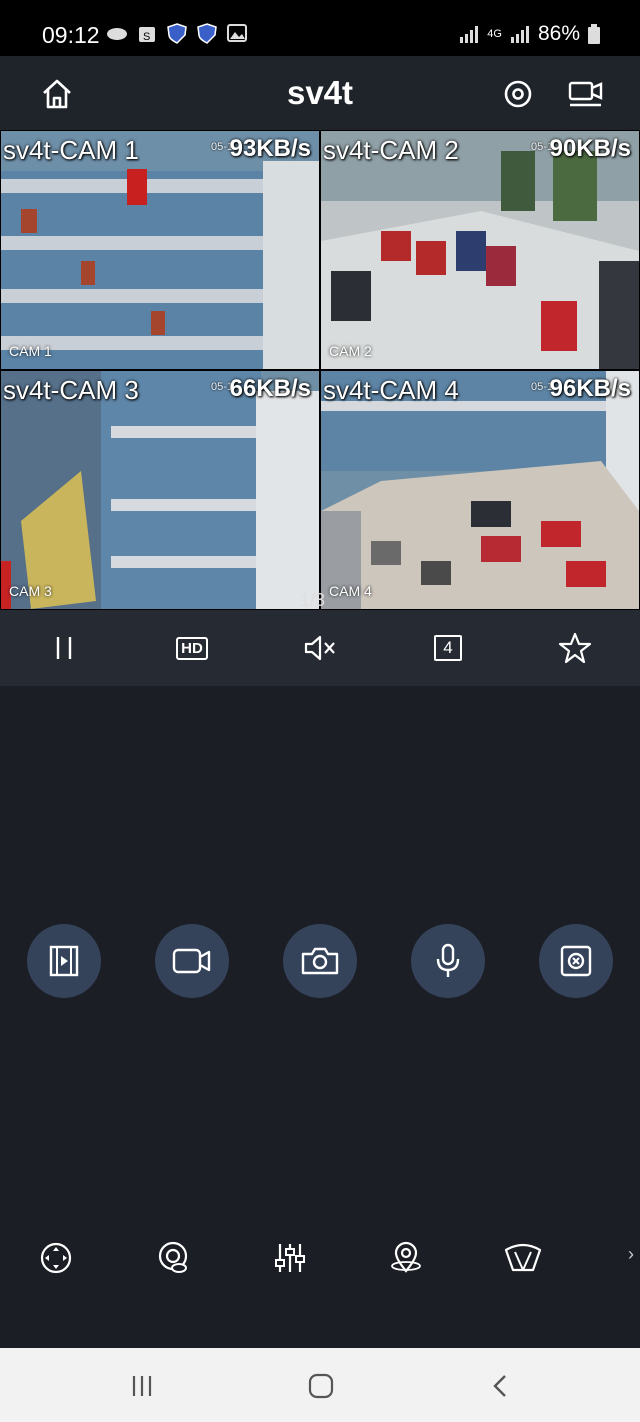 Image resolution: width=640 pixels, height=1422 pixels. I want to click on favorite-button, so click(575, 648).